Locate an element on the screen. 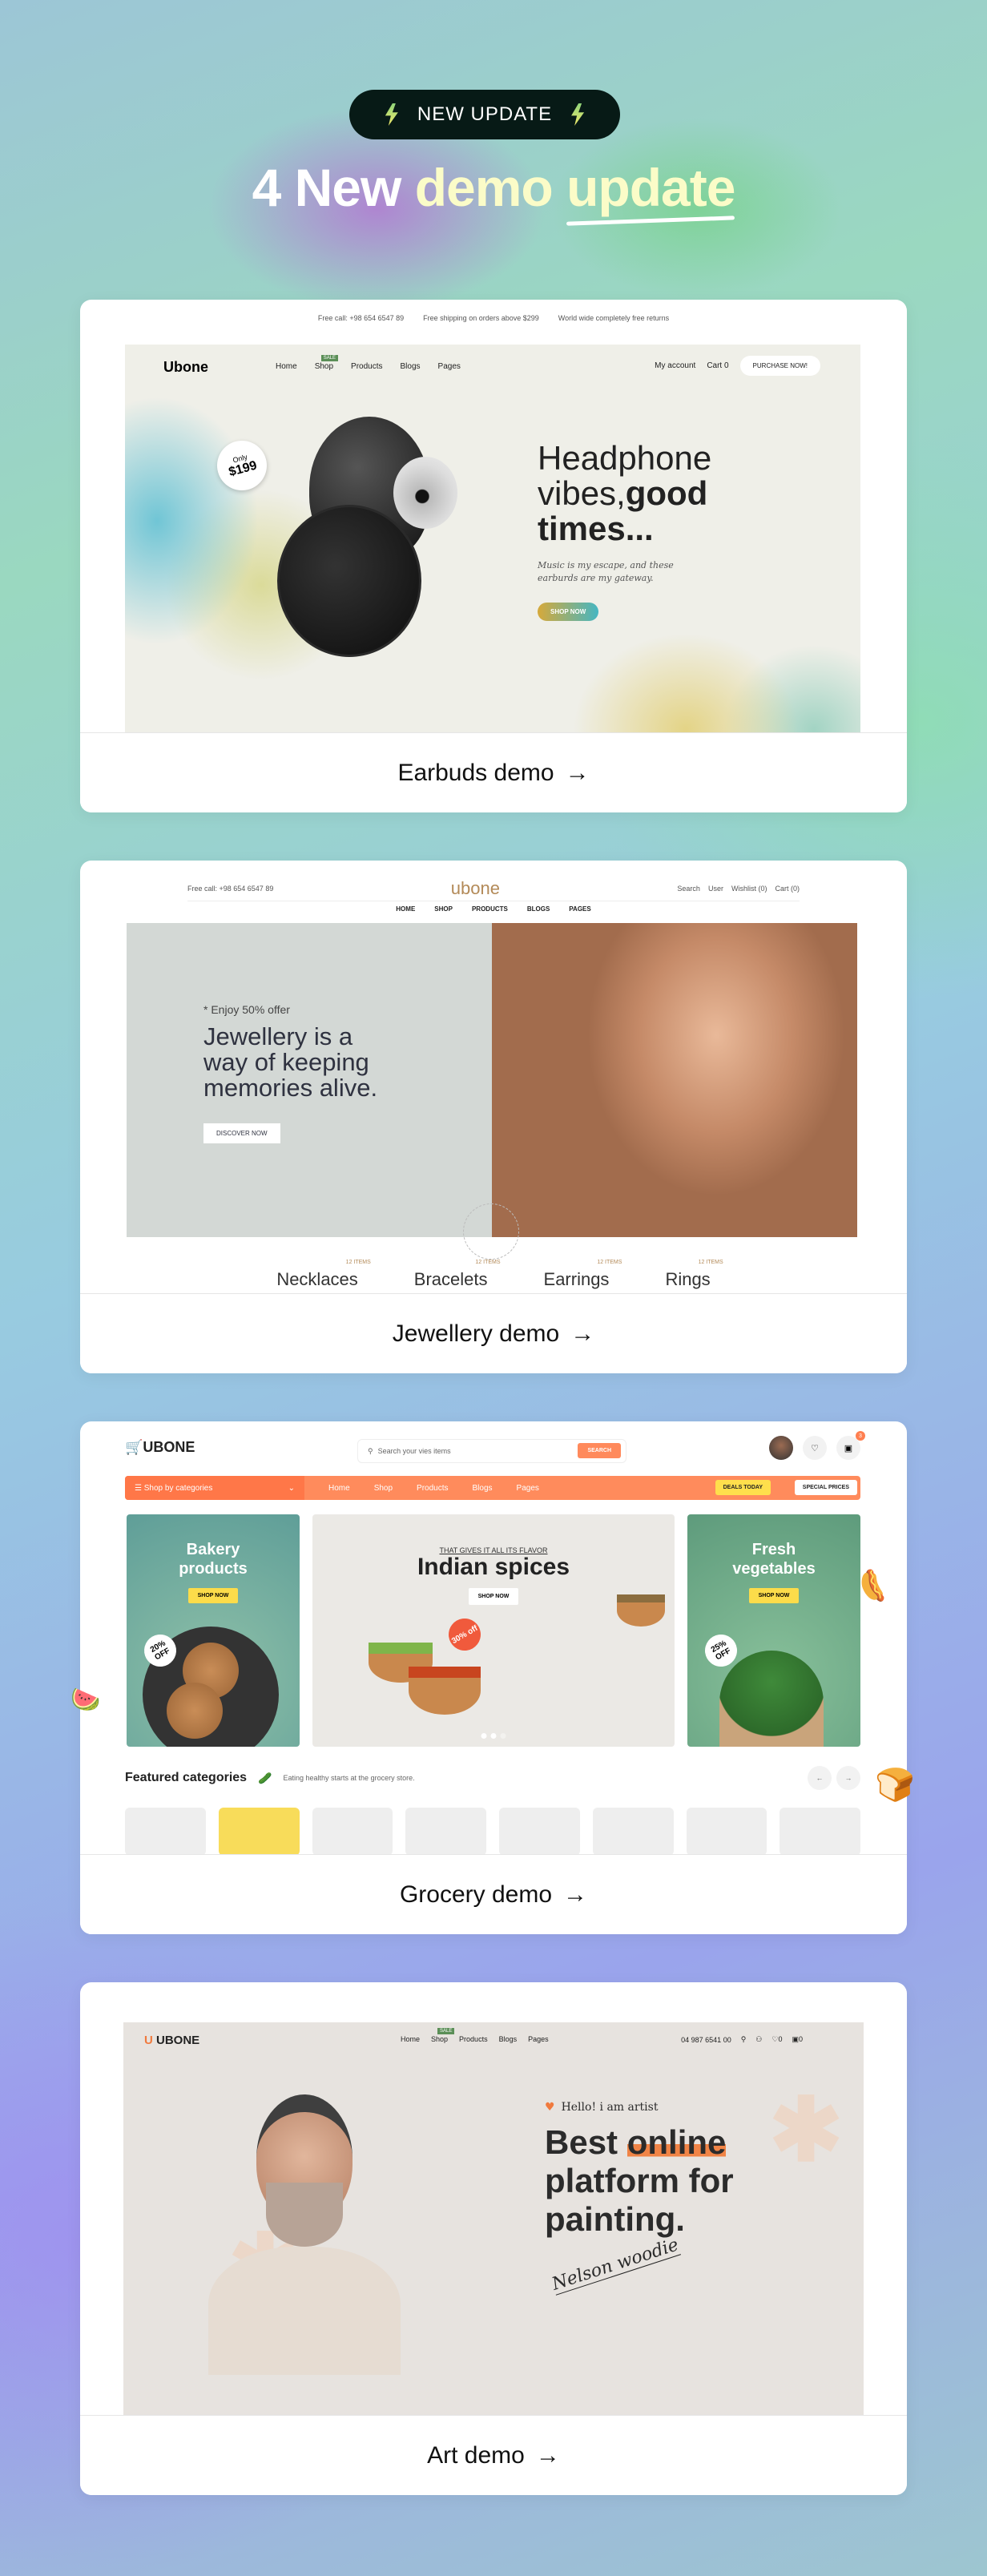 The width and height of the screenshot is (987, 2576). nav-shop: SHOP is located at coordinates (443, 909).